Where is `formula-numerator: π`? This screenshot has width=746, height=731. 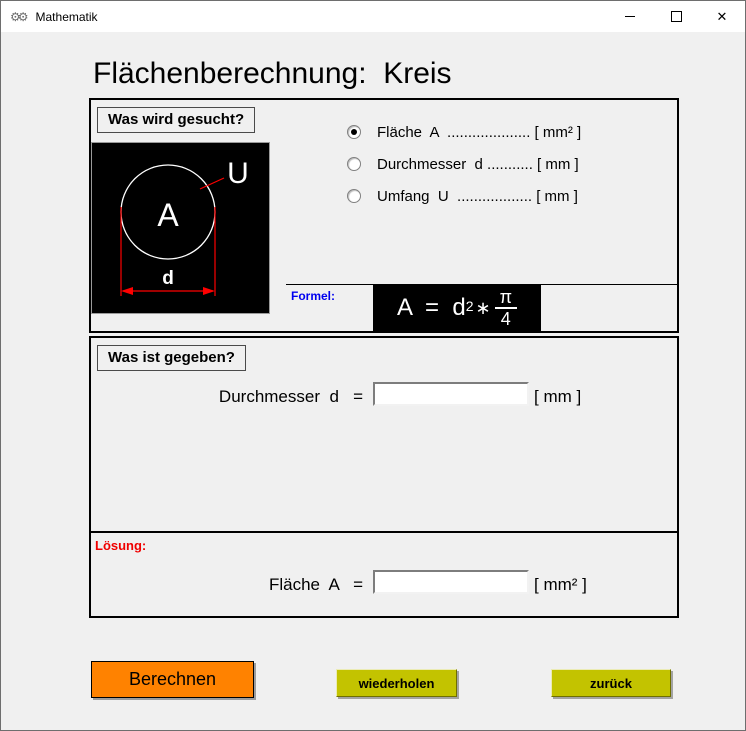
formula-numerator: π is located at coordinates (506, 298).